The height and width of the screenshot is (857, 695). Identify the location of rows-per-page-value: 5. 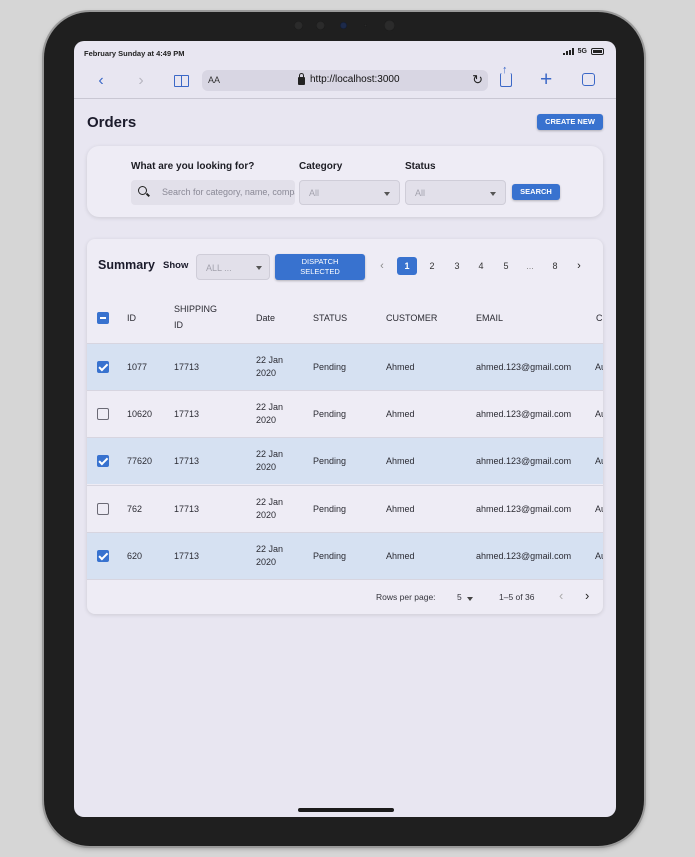
(459, 597).